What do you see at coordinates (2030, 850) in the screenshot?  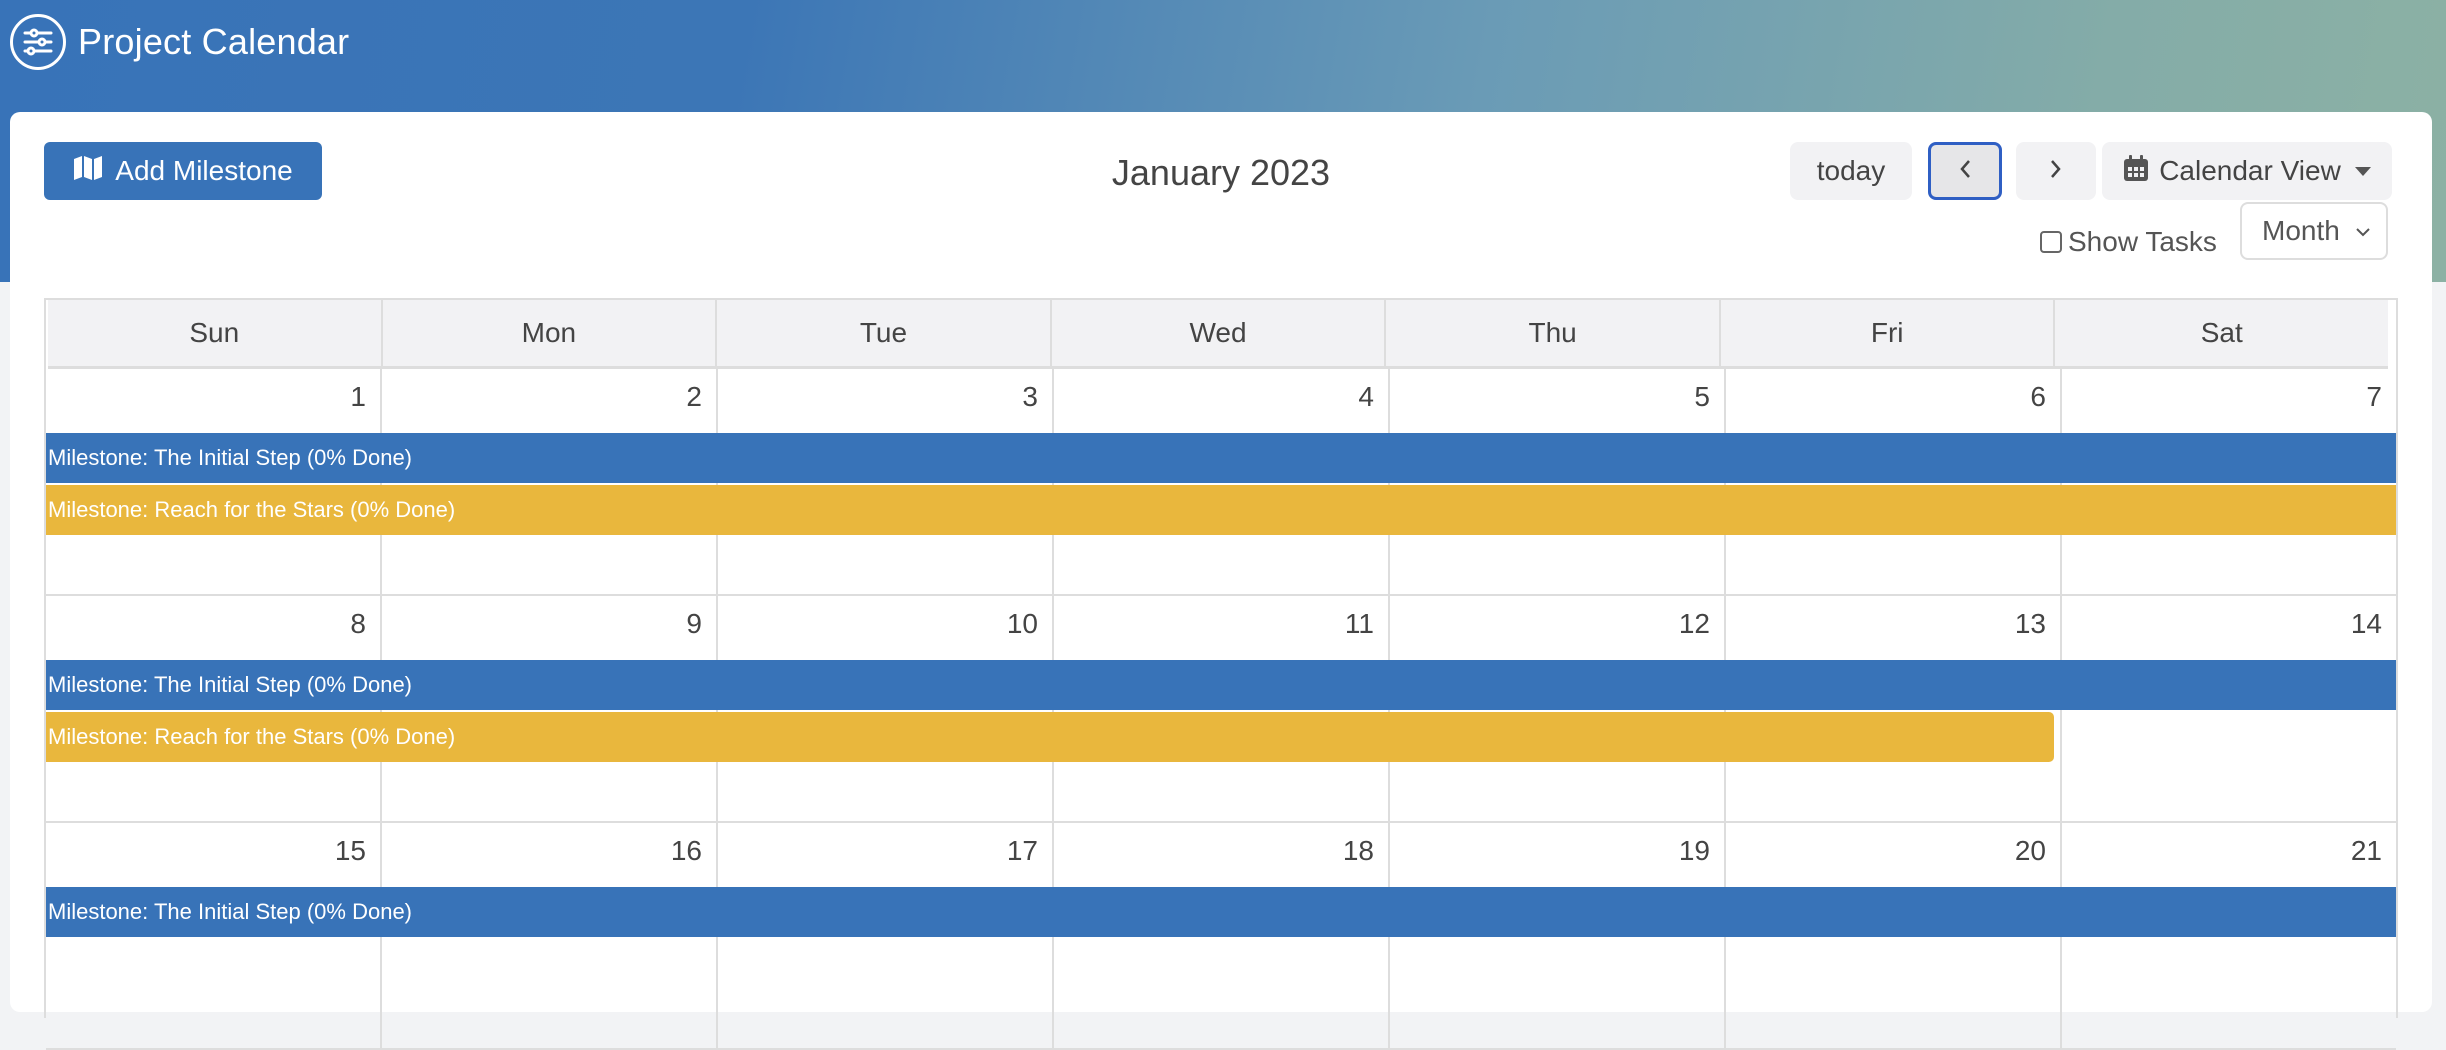 I see `day-number: 20` at bounding box center [2030, 850].